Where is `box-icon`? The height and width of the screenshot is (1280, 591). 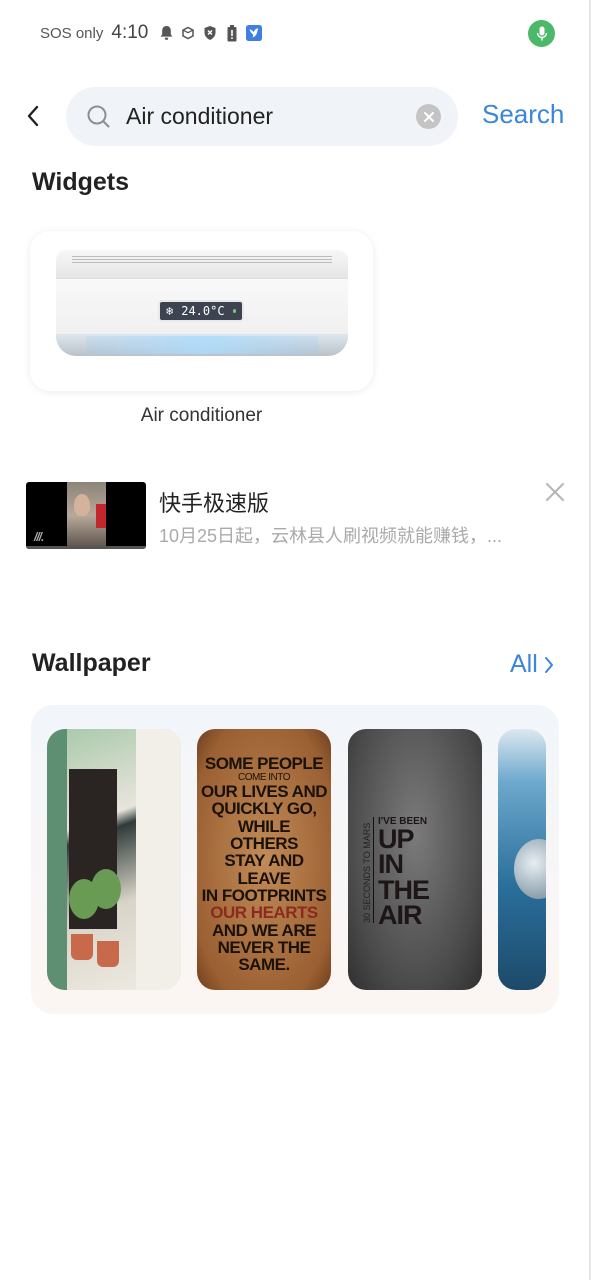
box-icon is located at coordinates (188, 33).